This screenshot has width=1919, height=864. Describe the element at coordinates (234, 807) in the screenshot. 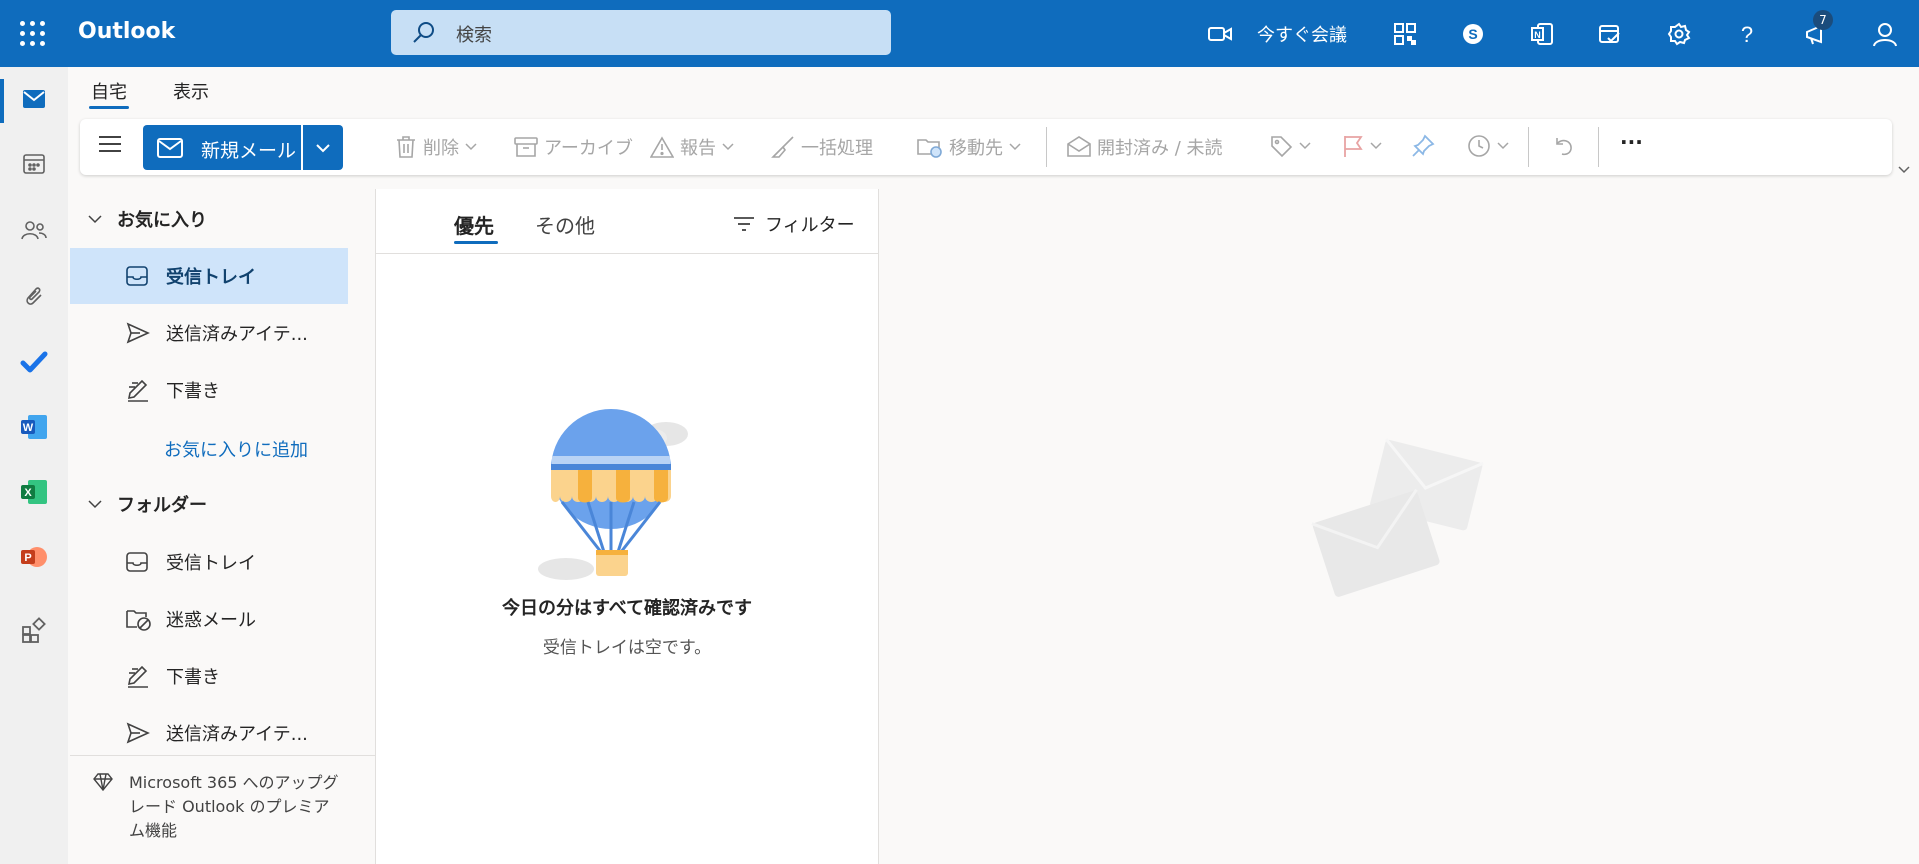

I see `upgrade-promo-link: Microsoft 365 へのアップグレード Outlook のプレミアム機能` at that location.